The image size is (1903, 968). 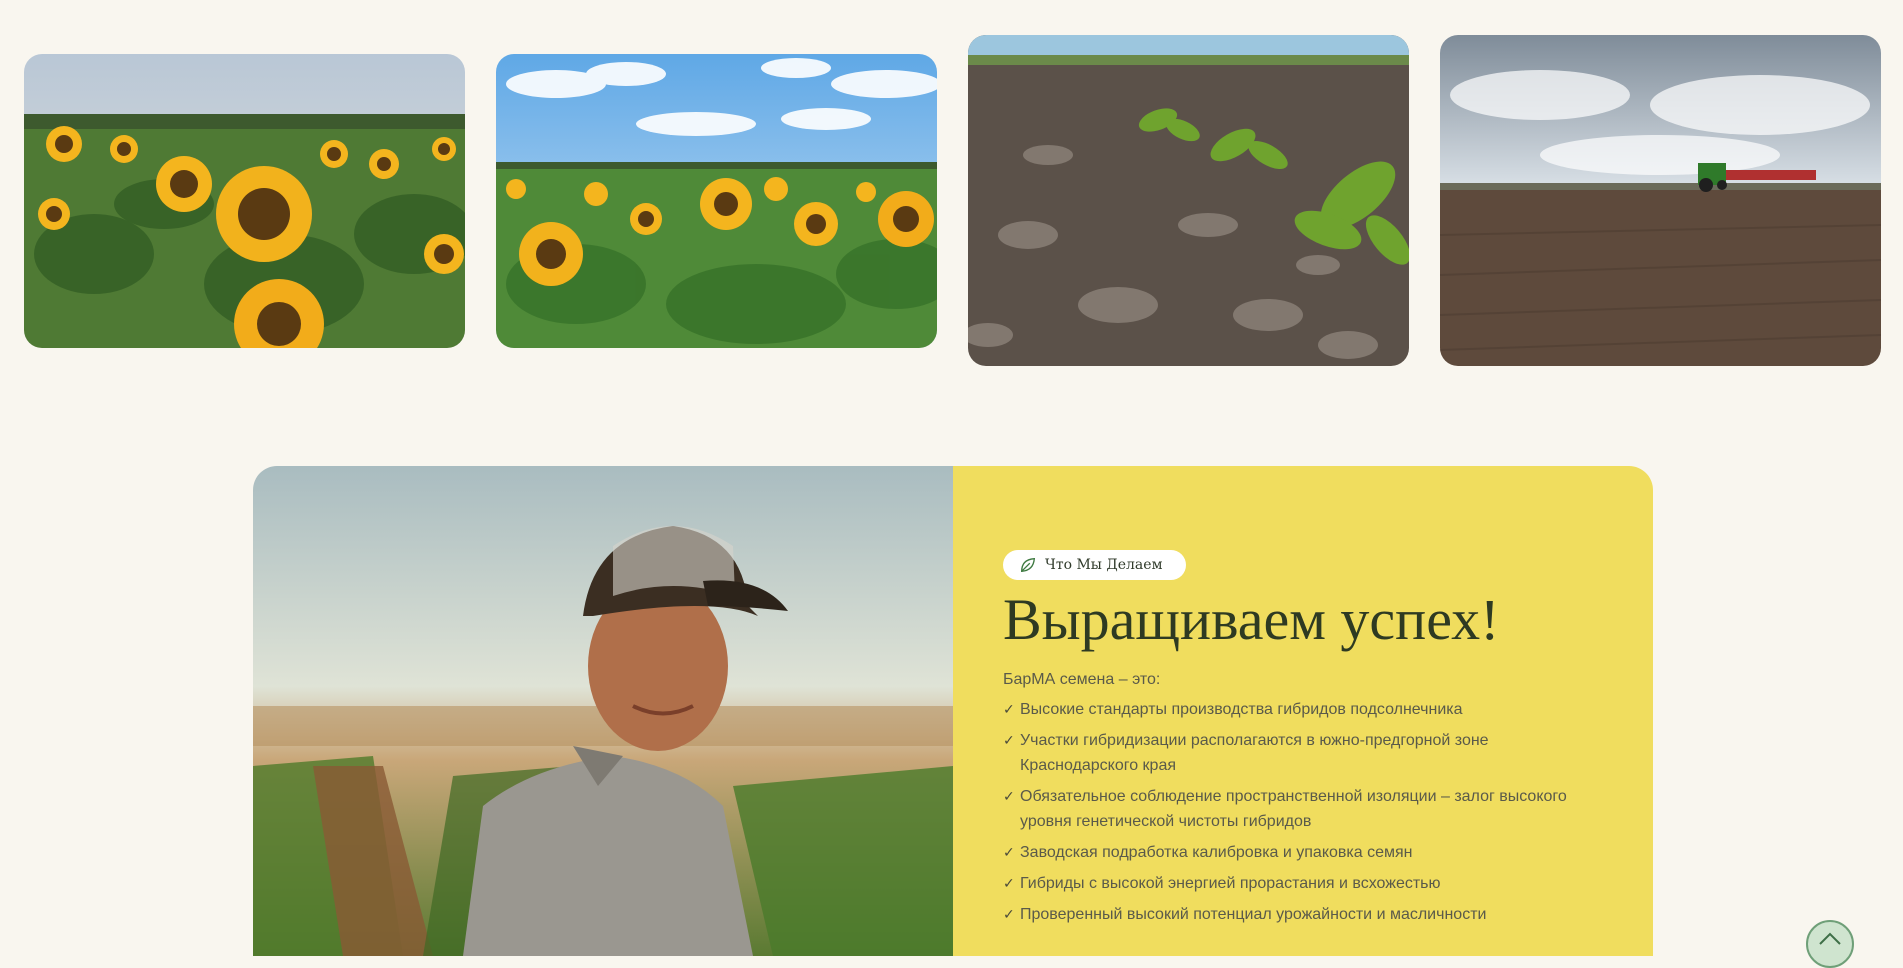 What do you see at coordinates (1660, 200) in the screenshot?
I see `gallery-image-tractor-field` at bounding box center [1660, 200].